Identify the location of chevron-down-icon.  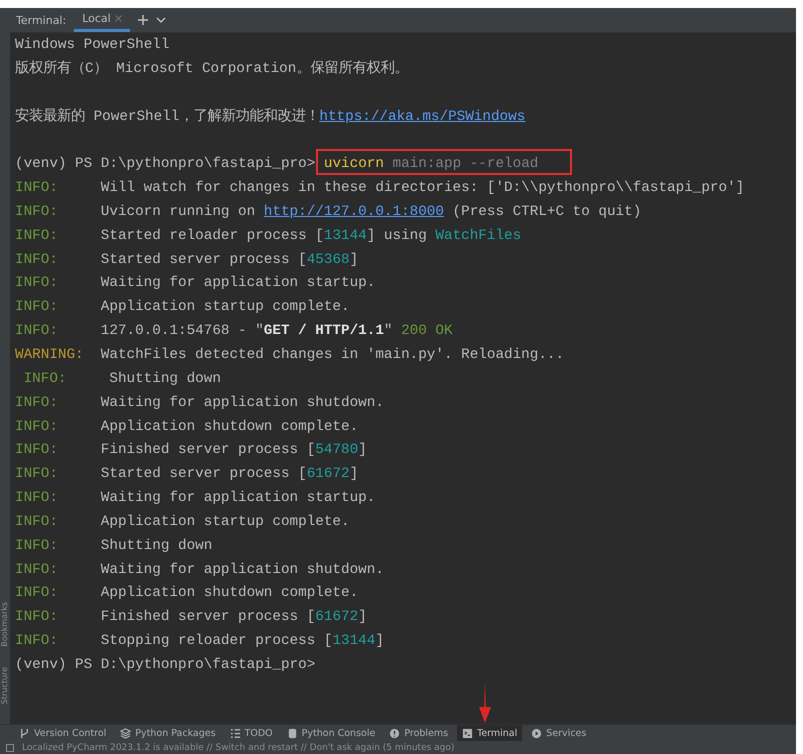
(161, 20).